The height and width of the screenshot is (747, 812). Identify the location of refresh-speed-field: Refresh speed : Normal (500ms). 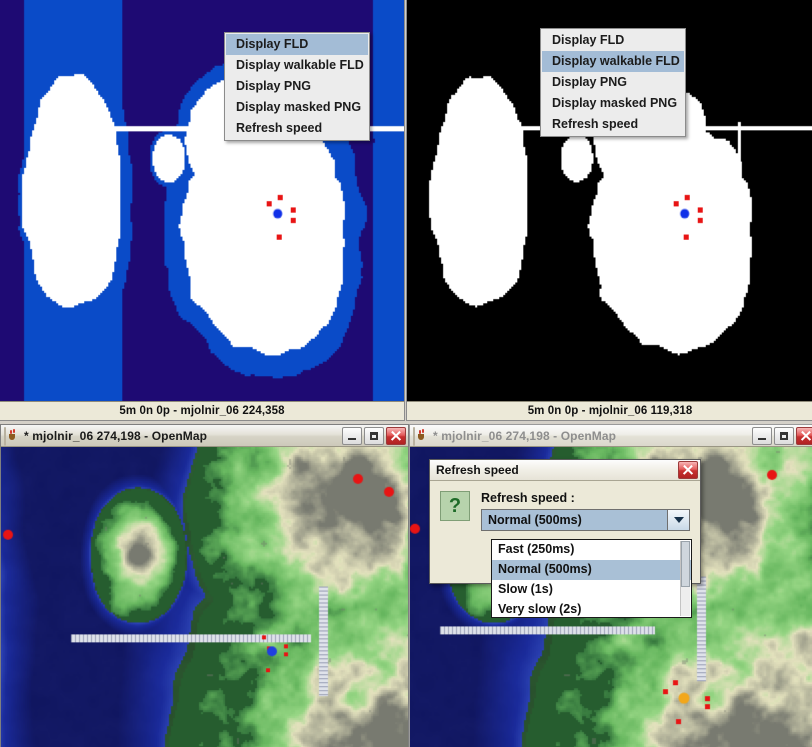
(585, 511).